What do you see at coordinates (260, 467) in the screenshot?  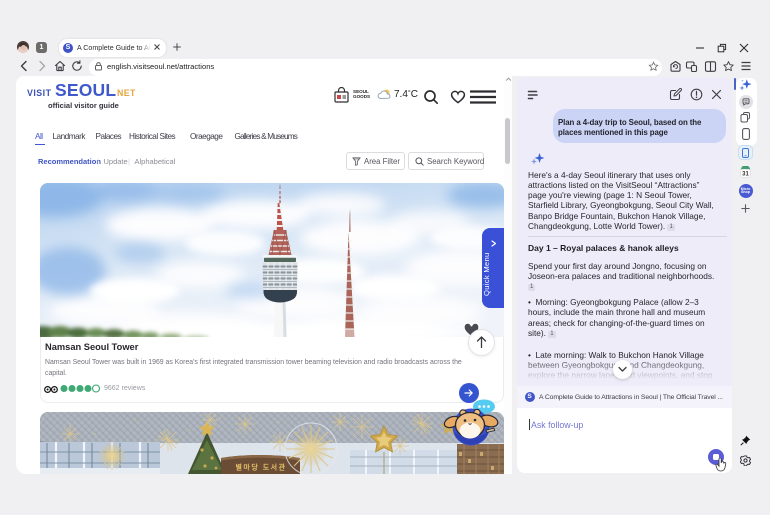 I see `svg-text: 별마당 도서관` at bounding box center [260, 467].